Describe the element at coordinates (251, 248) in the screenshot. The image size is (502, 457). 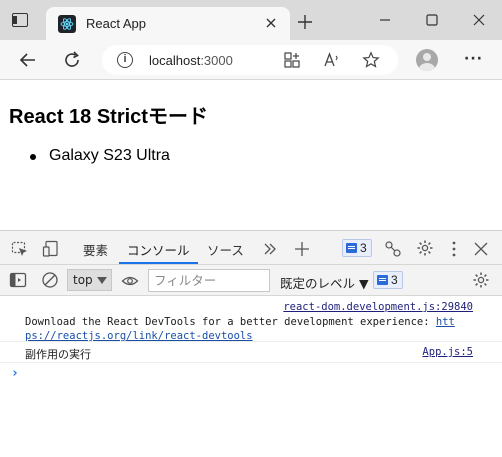
I see `devtools-tabbar: 要素 コンソール ソース 3` at that location.